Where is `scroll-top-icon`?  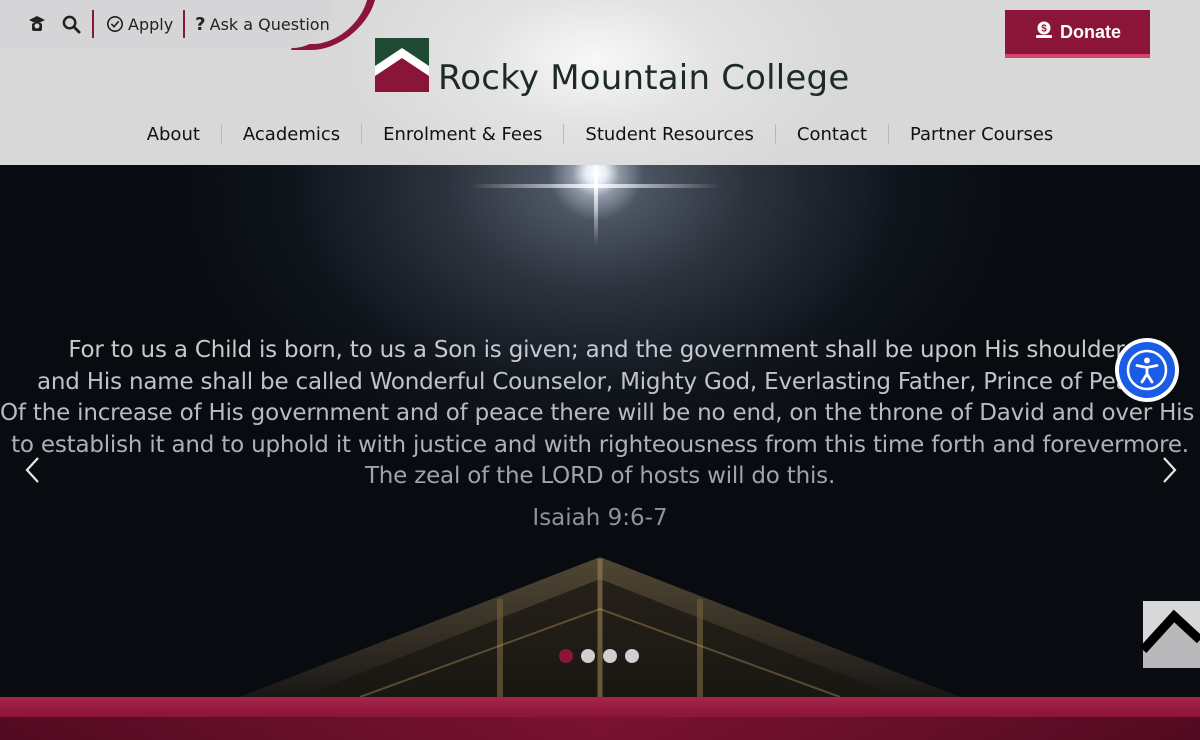 scroll-top-icon is located at coordinates (1169, 634).